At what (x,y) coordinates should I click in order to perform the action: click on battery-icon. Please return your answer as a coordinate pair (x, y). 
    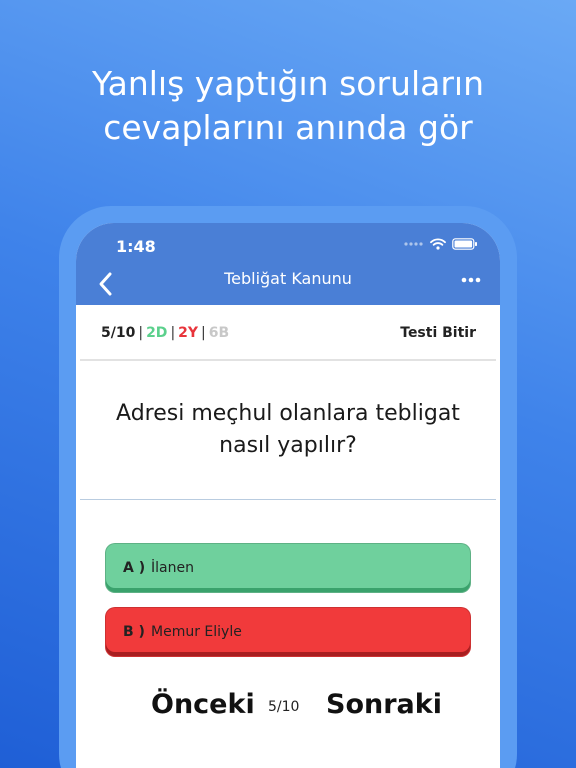
    Looking at the image, I should click on (464, 244).